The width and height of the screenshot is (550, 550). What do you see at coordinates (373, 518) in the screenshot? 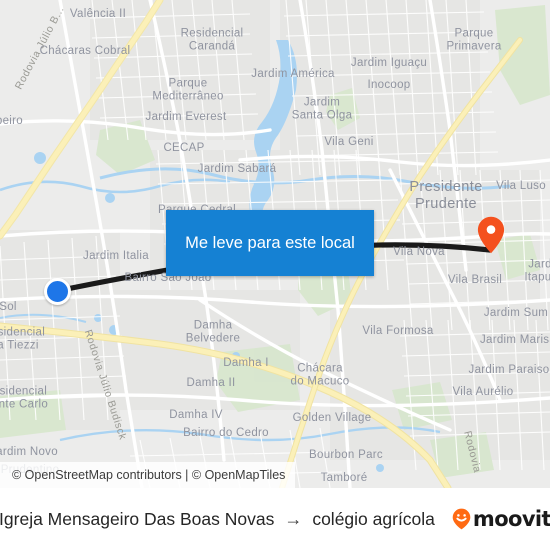
I see `trip-destination-label: colégio agrícola` at bounding box center [373, 518].